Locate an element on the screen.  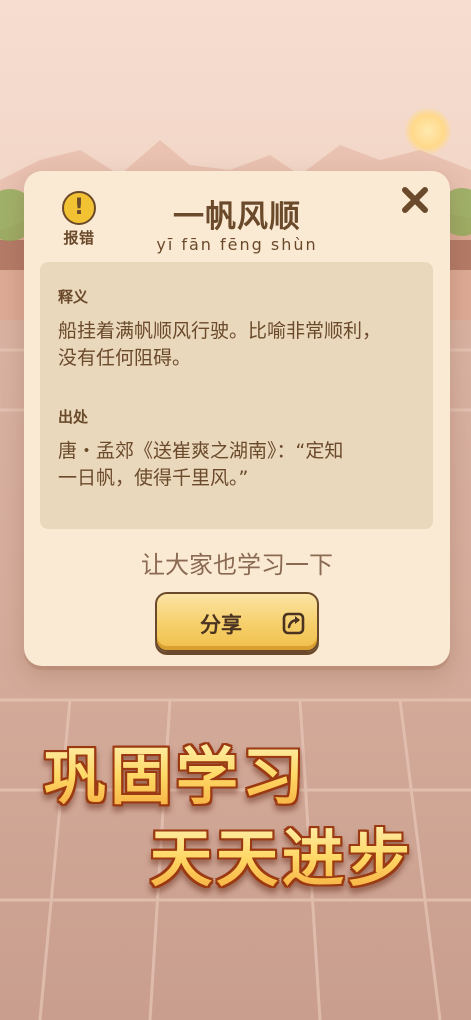
share-hint-text: 让大家也学习一下 is located at coordinates (237, 565).